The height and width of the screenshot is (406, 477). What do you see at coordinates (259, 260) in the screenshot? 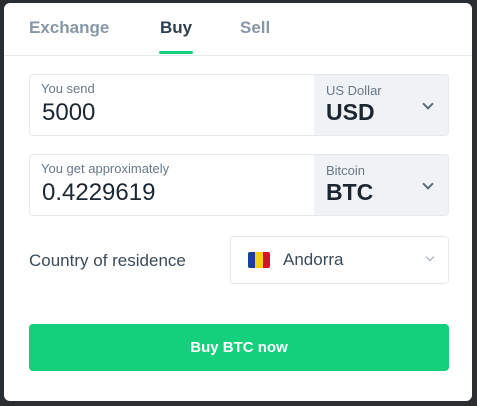
I see `andorra-flag-icon` at bounding box center [259, 260].